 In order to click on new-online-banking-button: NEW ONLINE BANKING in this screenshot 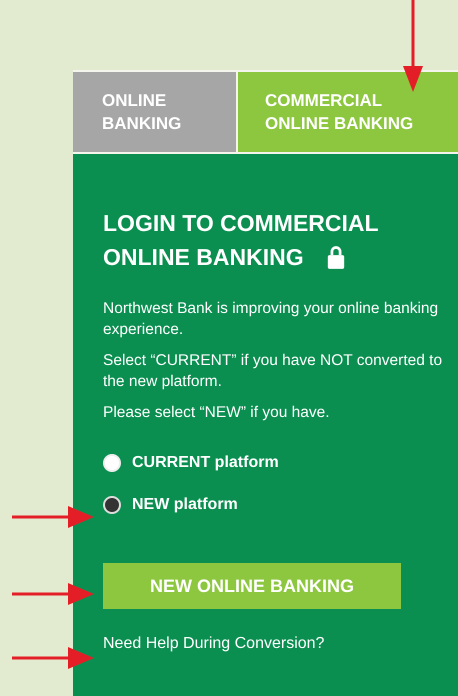, I will do `click(252, 586)`.